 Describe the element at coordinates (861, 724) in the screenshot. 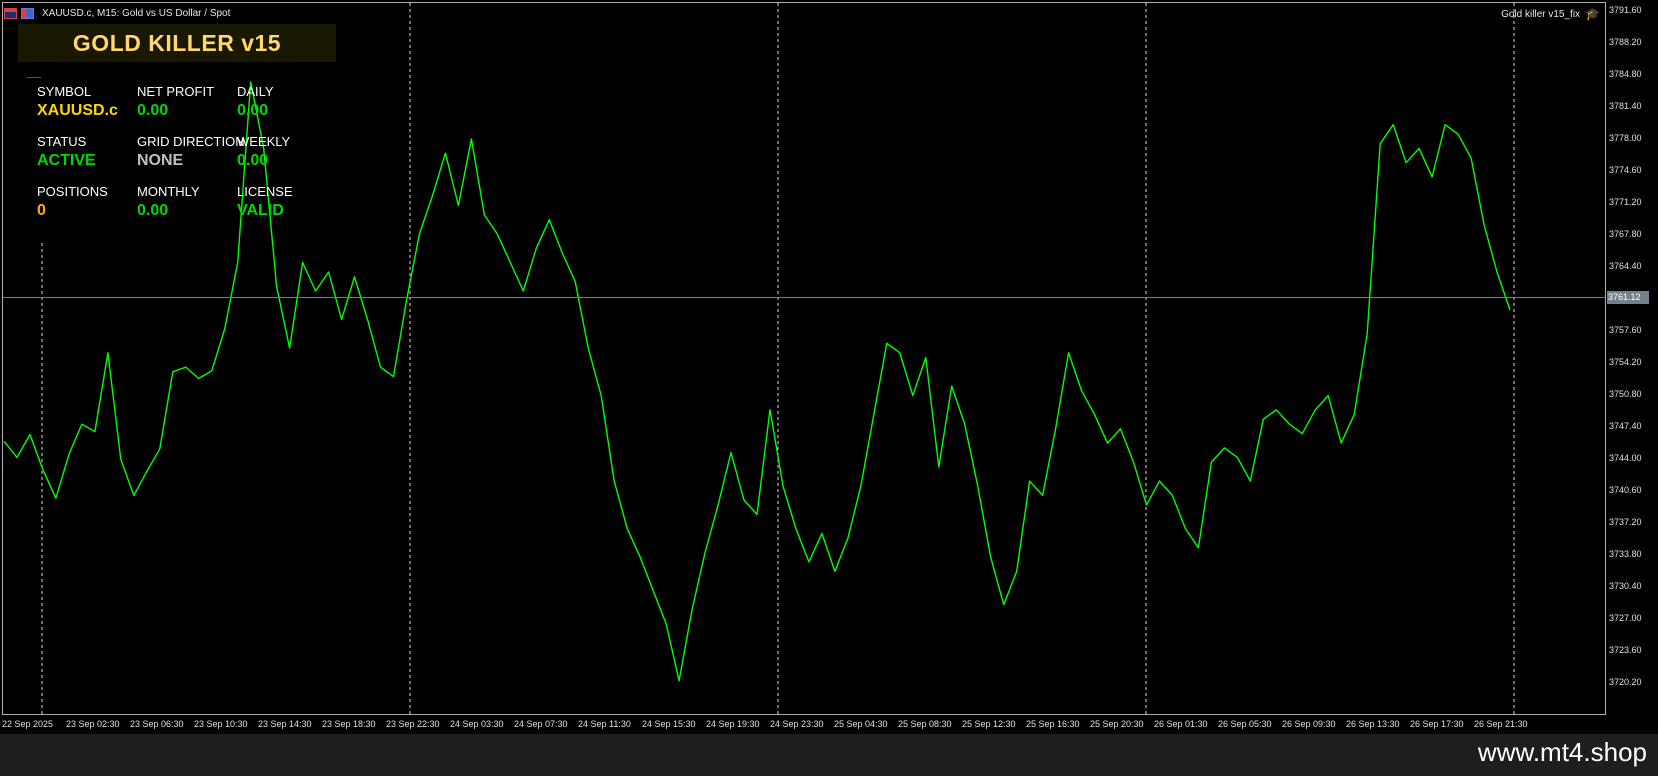

I see `time-axis-label: 25 Sep 04:30` at that location.